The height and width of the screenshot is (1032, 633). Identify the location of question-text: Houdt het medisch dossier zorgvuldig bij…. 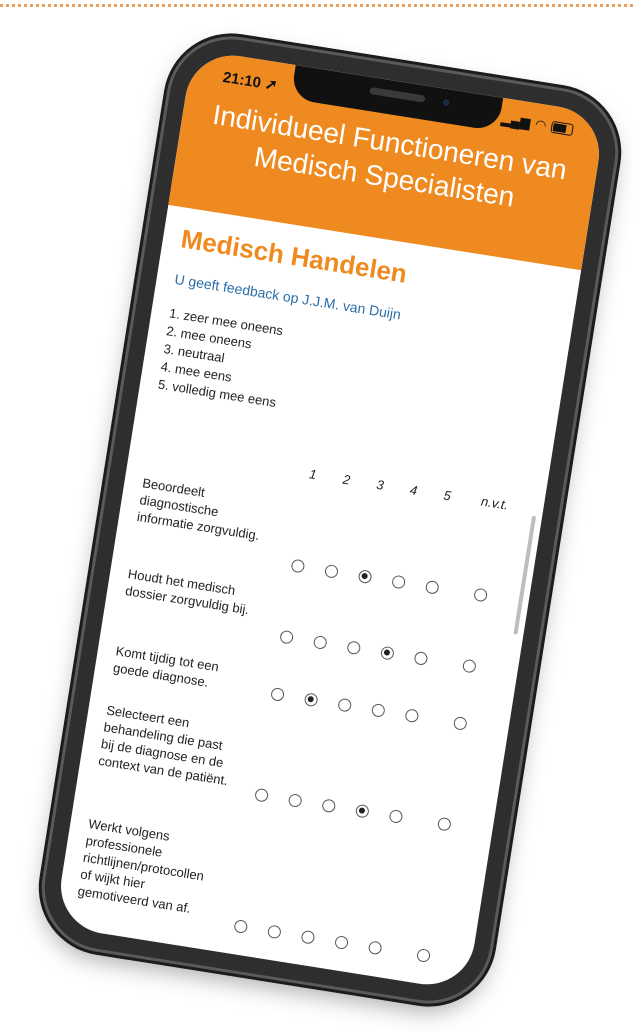
(187, 592).